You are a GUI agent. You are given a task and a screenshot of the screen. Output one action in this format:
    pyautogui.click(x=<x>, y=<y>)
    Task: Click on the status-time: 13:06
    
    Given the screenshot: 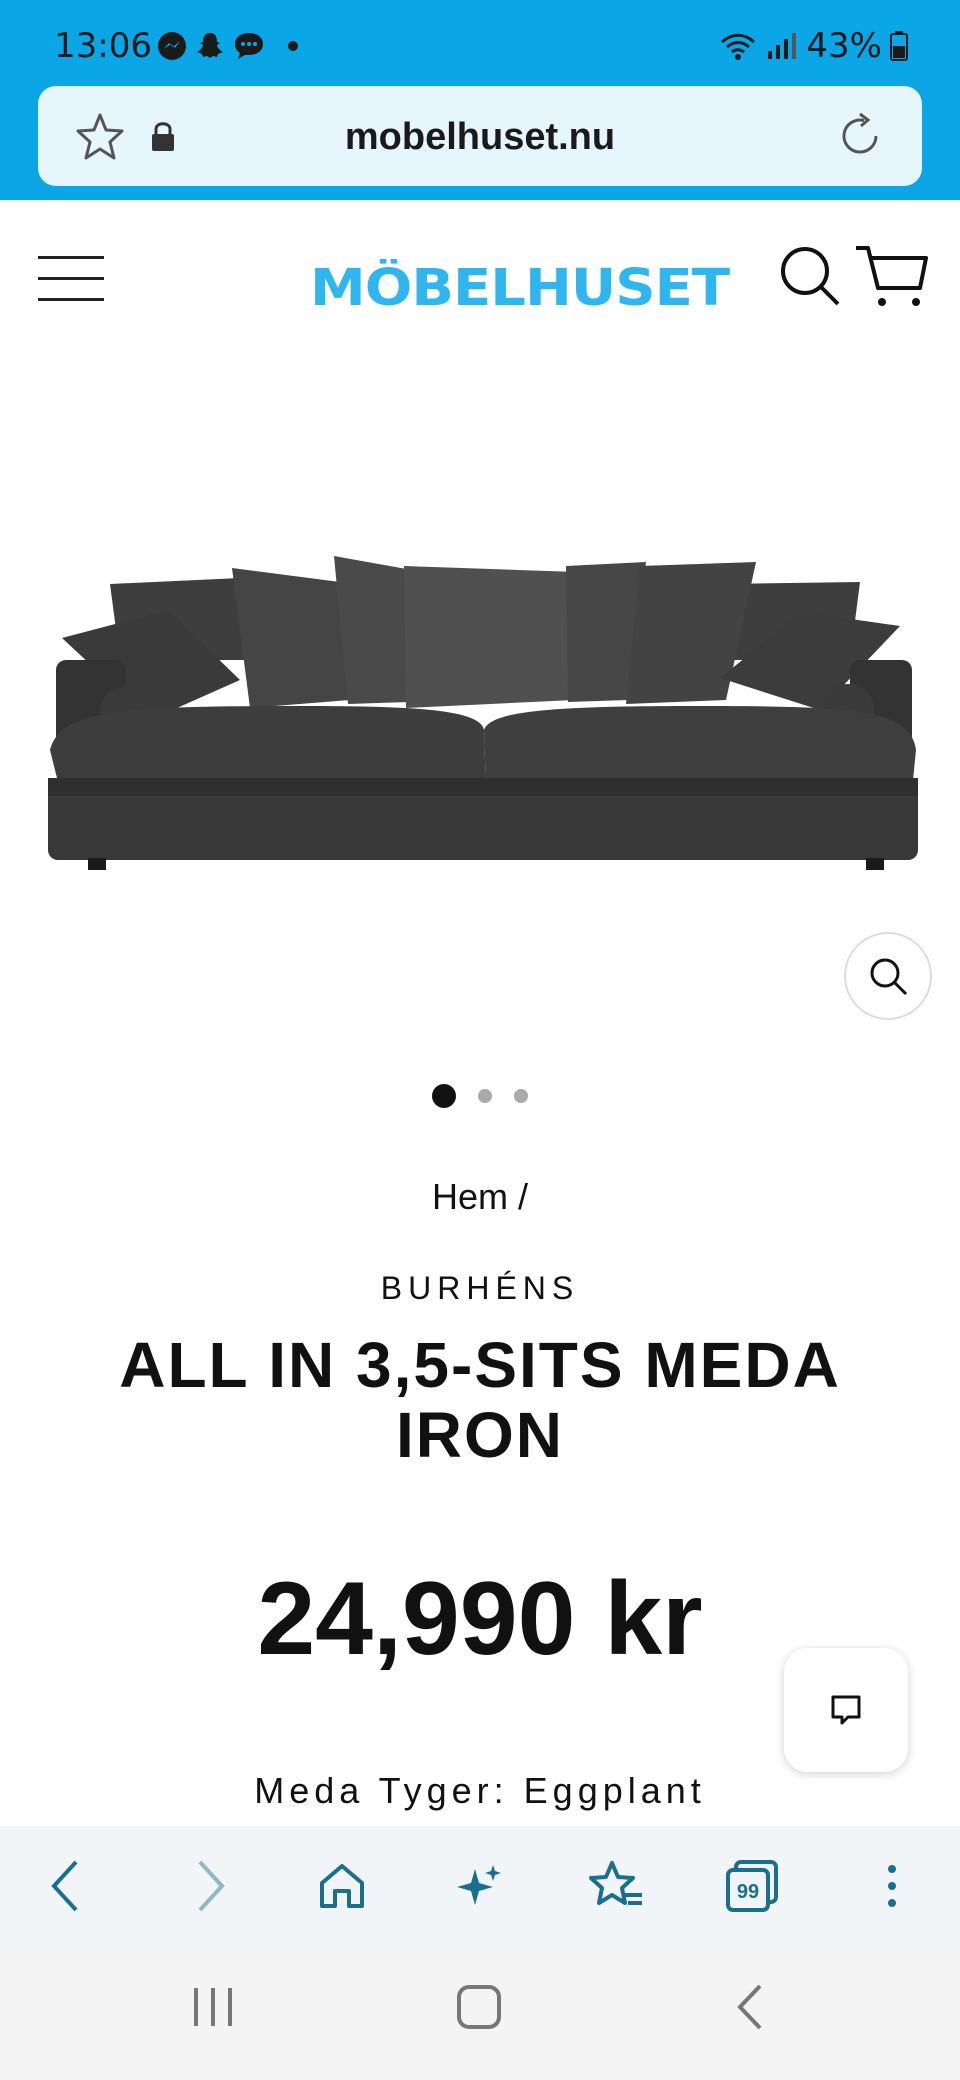 What is the action you would take?
    pyautogui.click(x=103, y=46)
    